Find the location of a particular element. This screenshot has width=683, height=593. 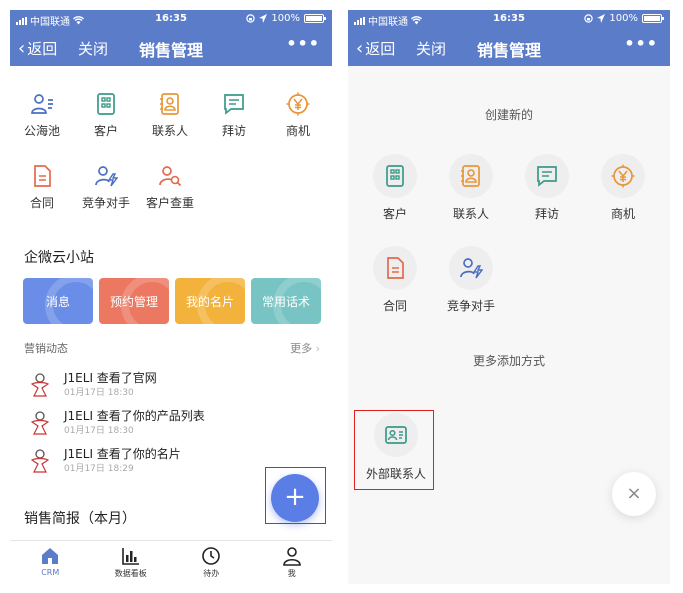

tab-dashboard: 数据看板 is located at coordinates (131, 562).